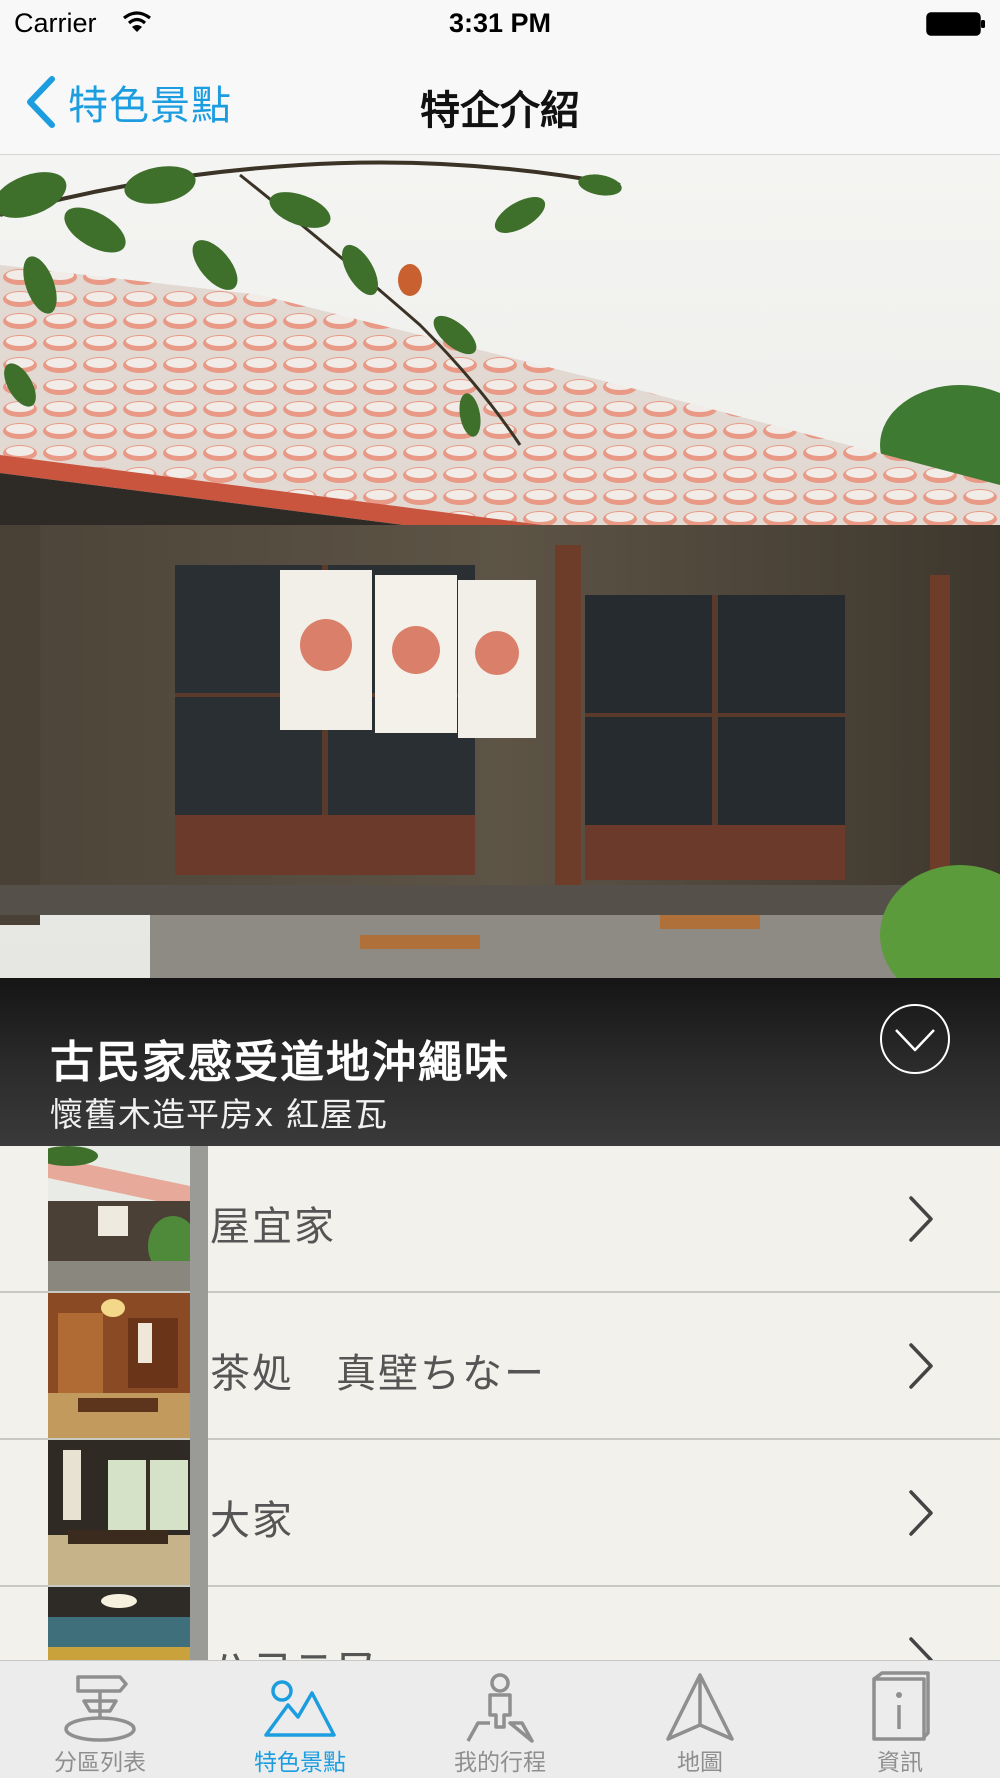  What do you see at coordinates (300, 1763) in the screenshot?
I see `tab-label: 特色景點` at bounding box center [300, 1763].